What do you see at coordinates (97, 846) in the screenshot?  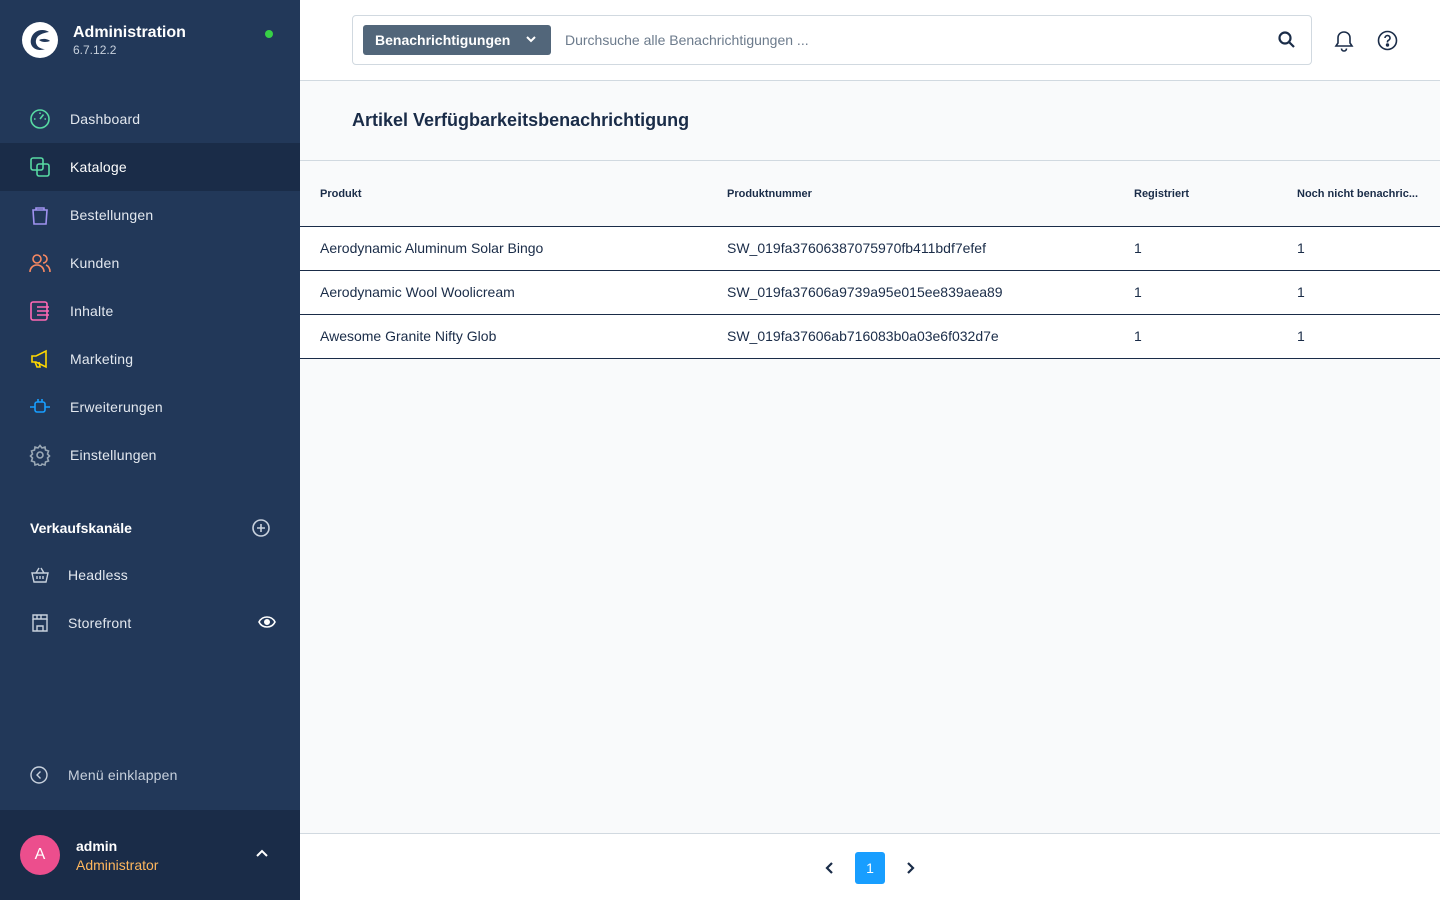 I see `user-name: admin` at bounding box center [97, 846].